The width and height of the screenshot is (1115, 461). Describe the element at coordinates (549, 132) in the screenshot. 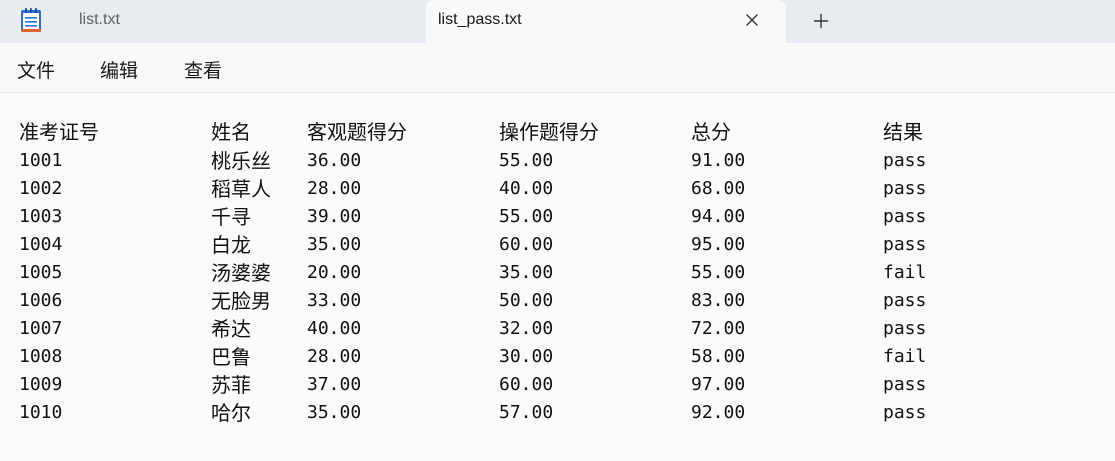

I see `header-cell: 操作题得分` at that location.